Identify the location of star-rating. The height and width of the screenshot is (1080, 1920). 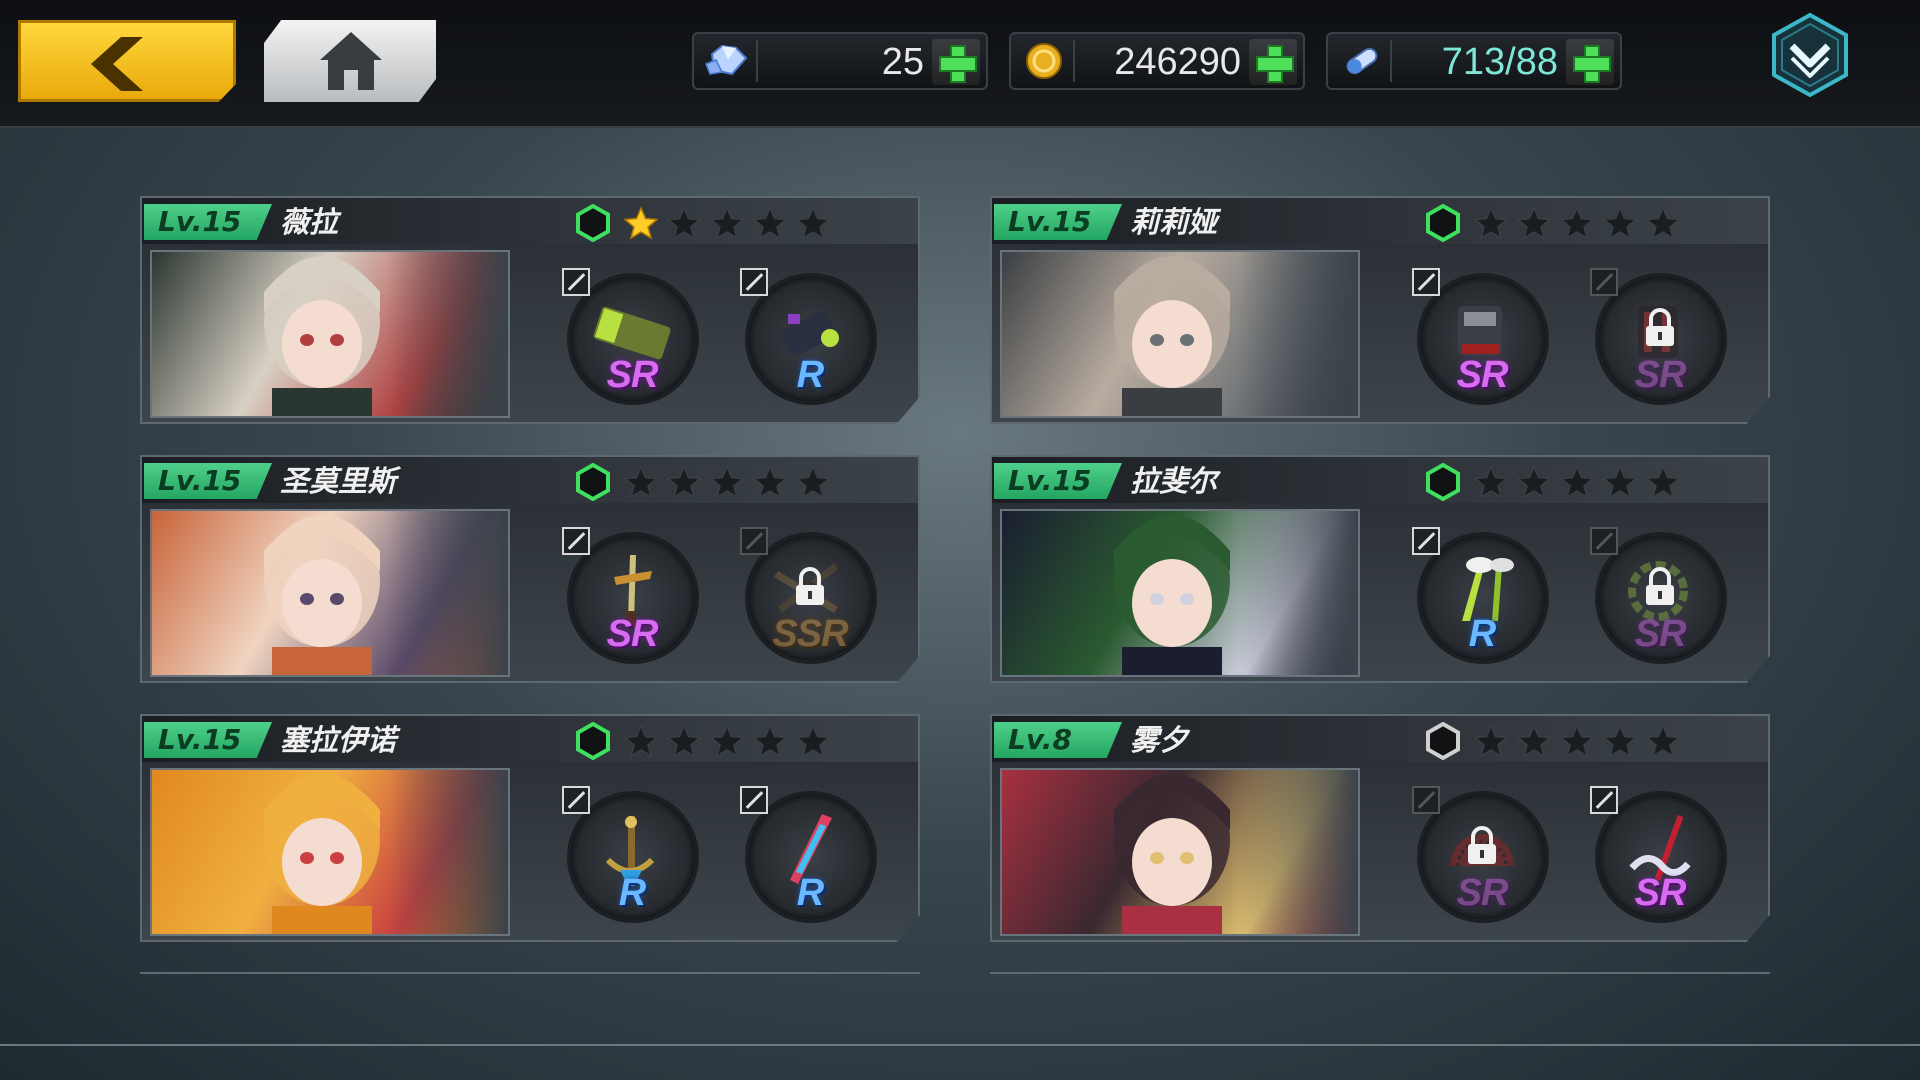
(1577, 223).